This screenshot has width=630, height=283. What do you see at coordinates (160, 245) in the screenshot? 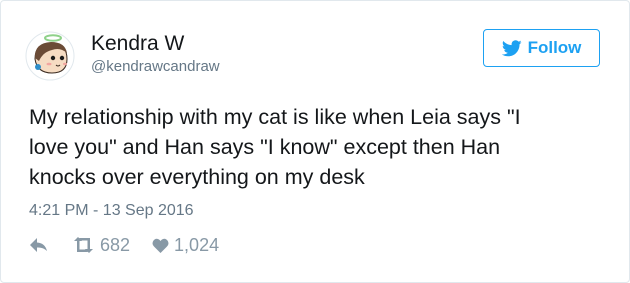
I see `heart-icon` at bounding box center [160, 245].